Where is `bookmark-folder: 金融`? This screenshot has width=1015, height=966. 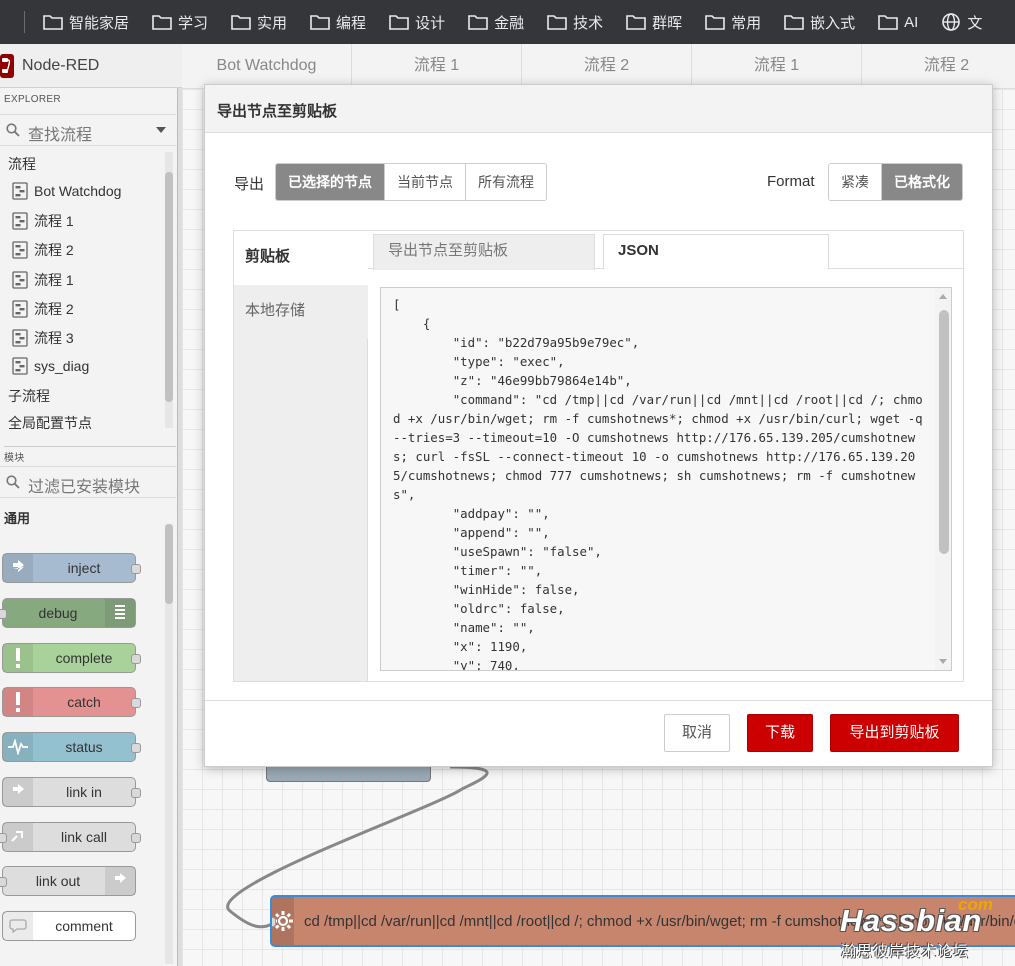 bookmark-folder: 金融 is located at coordinates (496, 22).